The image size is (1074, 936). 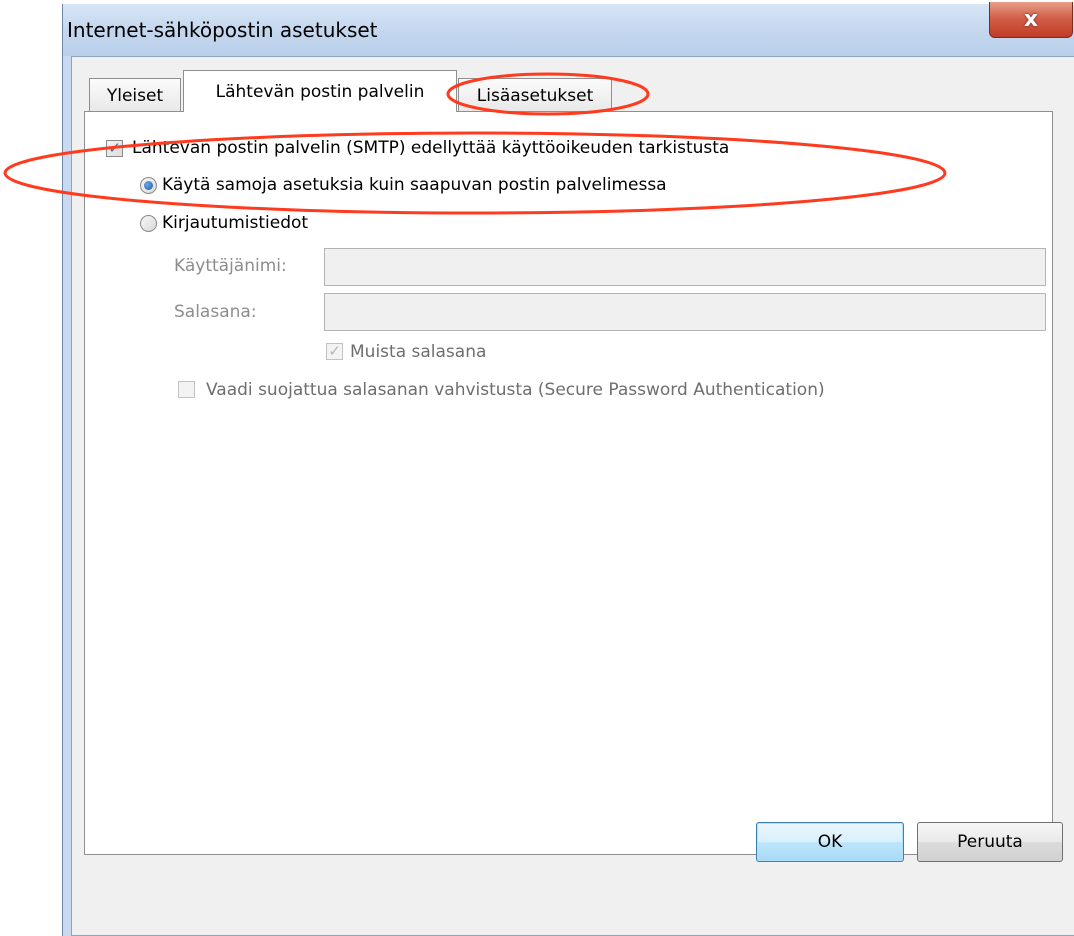 I want to click on tab-outgoing-server: Lähtevän postin palvelin, so click(x=320, y=91).